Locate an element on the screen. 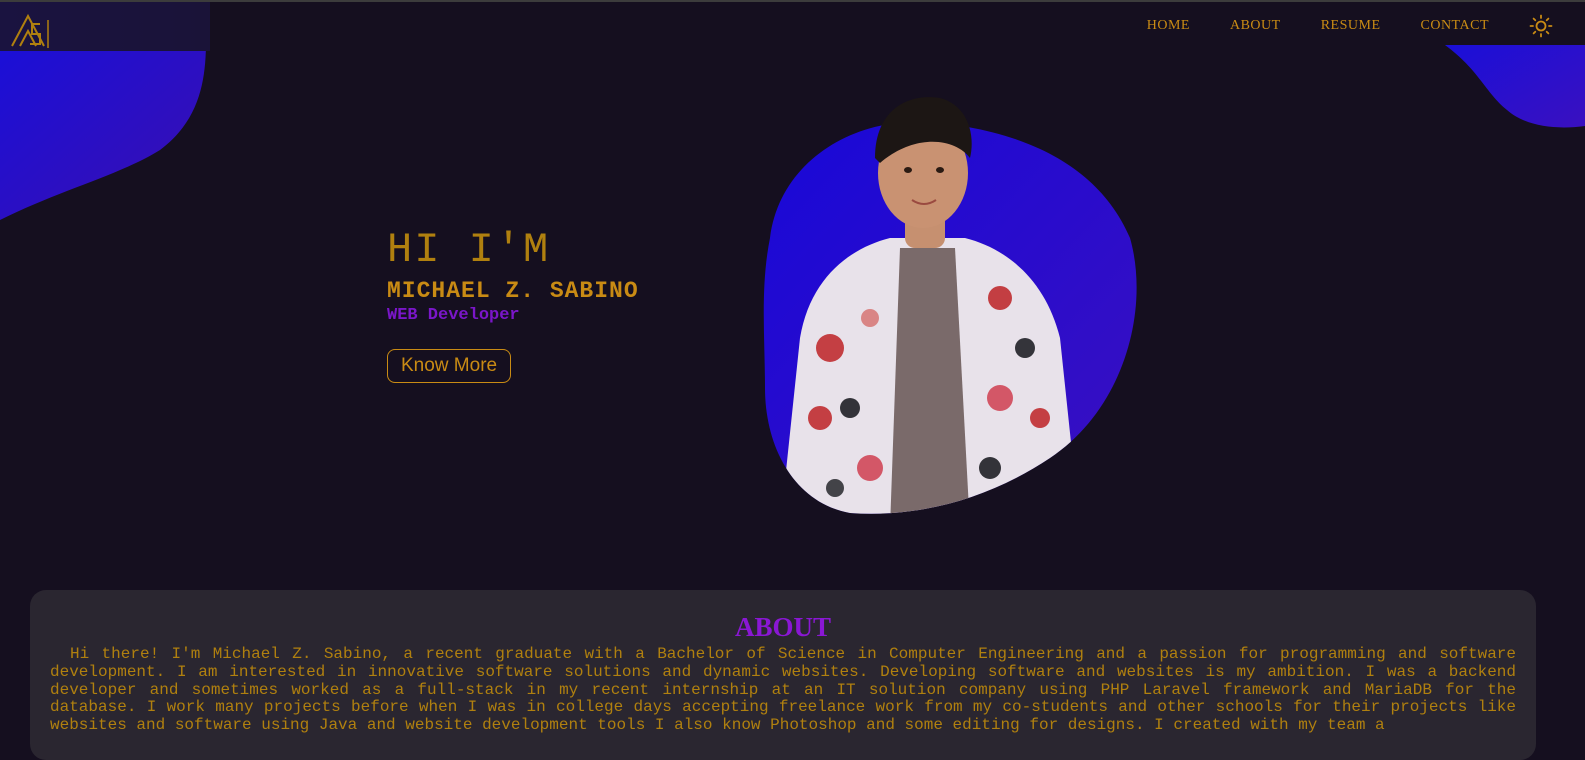 This screenshot has width=1585, height=760. profile-photo is located at coordinates (950, 305).